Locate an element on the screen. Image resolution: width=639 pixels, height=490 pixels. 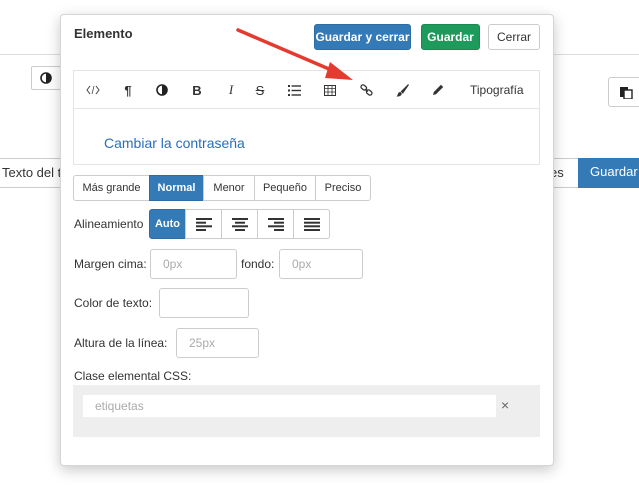
align-left-icon is located at coordinates (203, 224).